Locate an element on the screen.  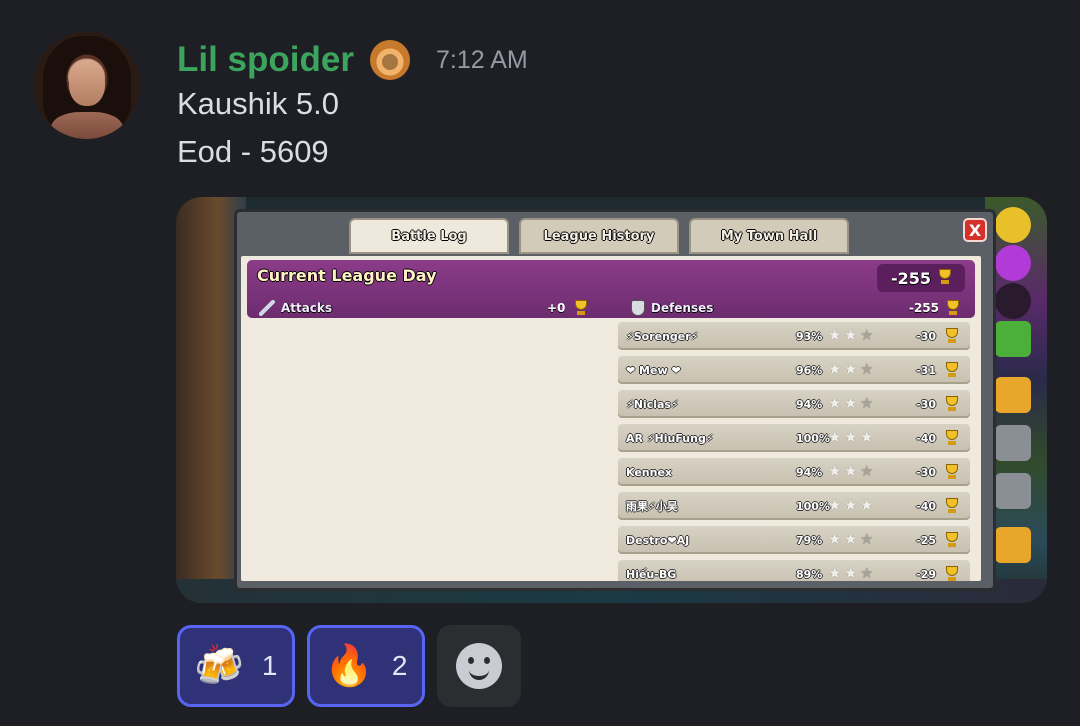
league-total-value: -255 is located at coordinates (910, 278).